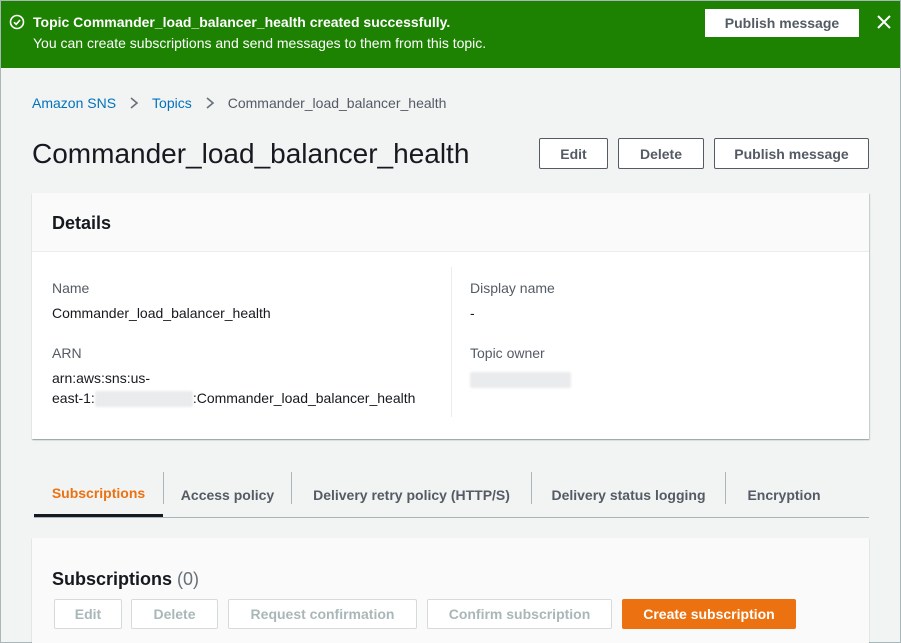  I want to click on subscriptions-heading: Subscriptions (0), so click(125, 579).